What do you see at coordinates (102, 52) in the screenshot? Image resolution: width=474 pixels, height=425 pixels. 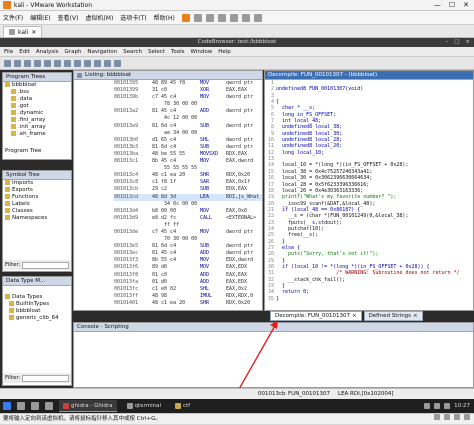 I see `menu-navigation: Navigation` at bounding box center [102, 52].